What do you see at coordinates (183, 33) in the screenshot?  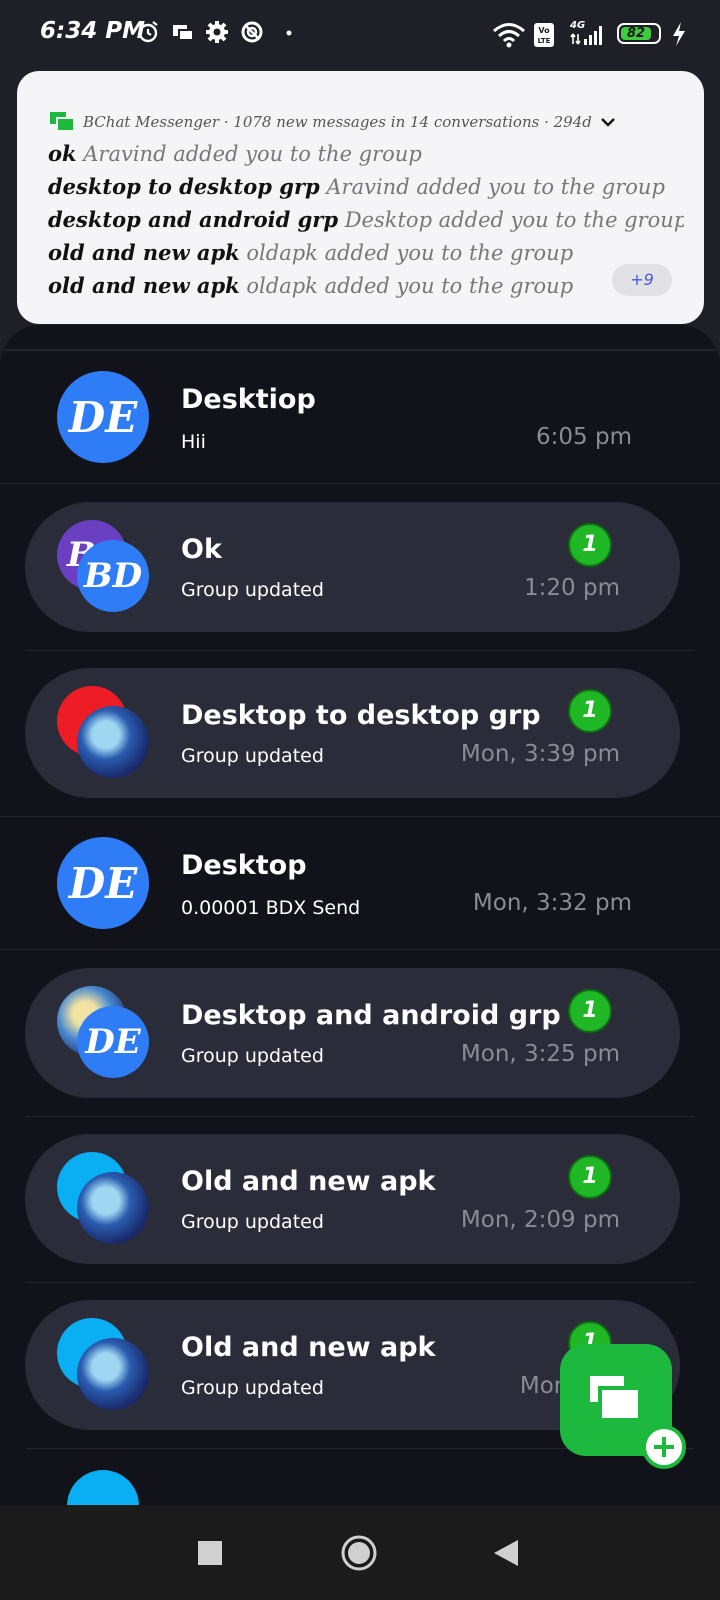 I see `cast-icon` at bounding box center [183, 33].